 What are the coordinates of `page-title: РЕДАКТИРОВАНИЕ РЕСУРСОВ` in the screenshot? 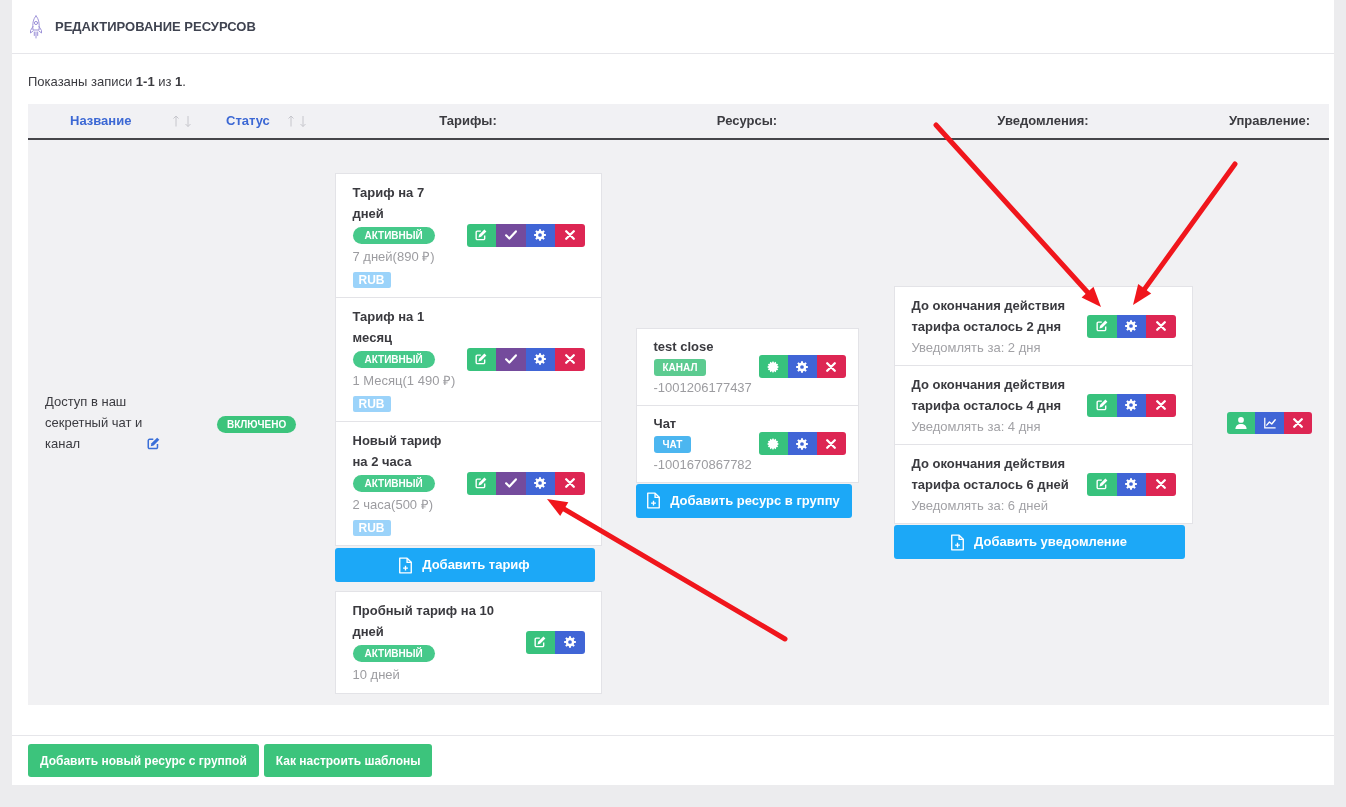 It's located at (155, 26).